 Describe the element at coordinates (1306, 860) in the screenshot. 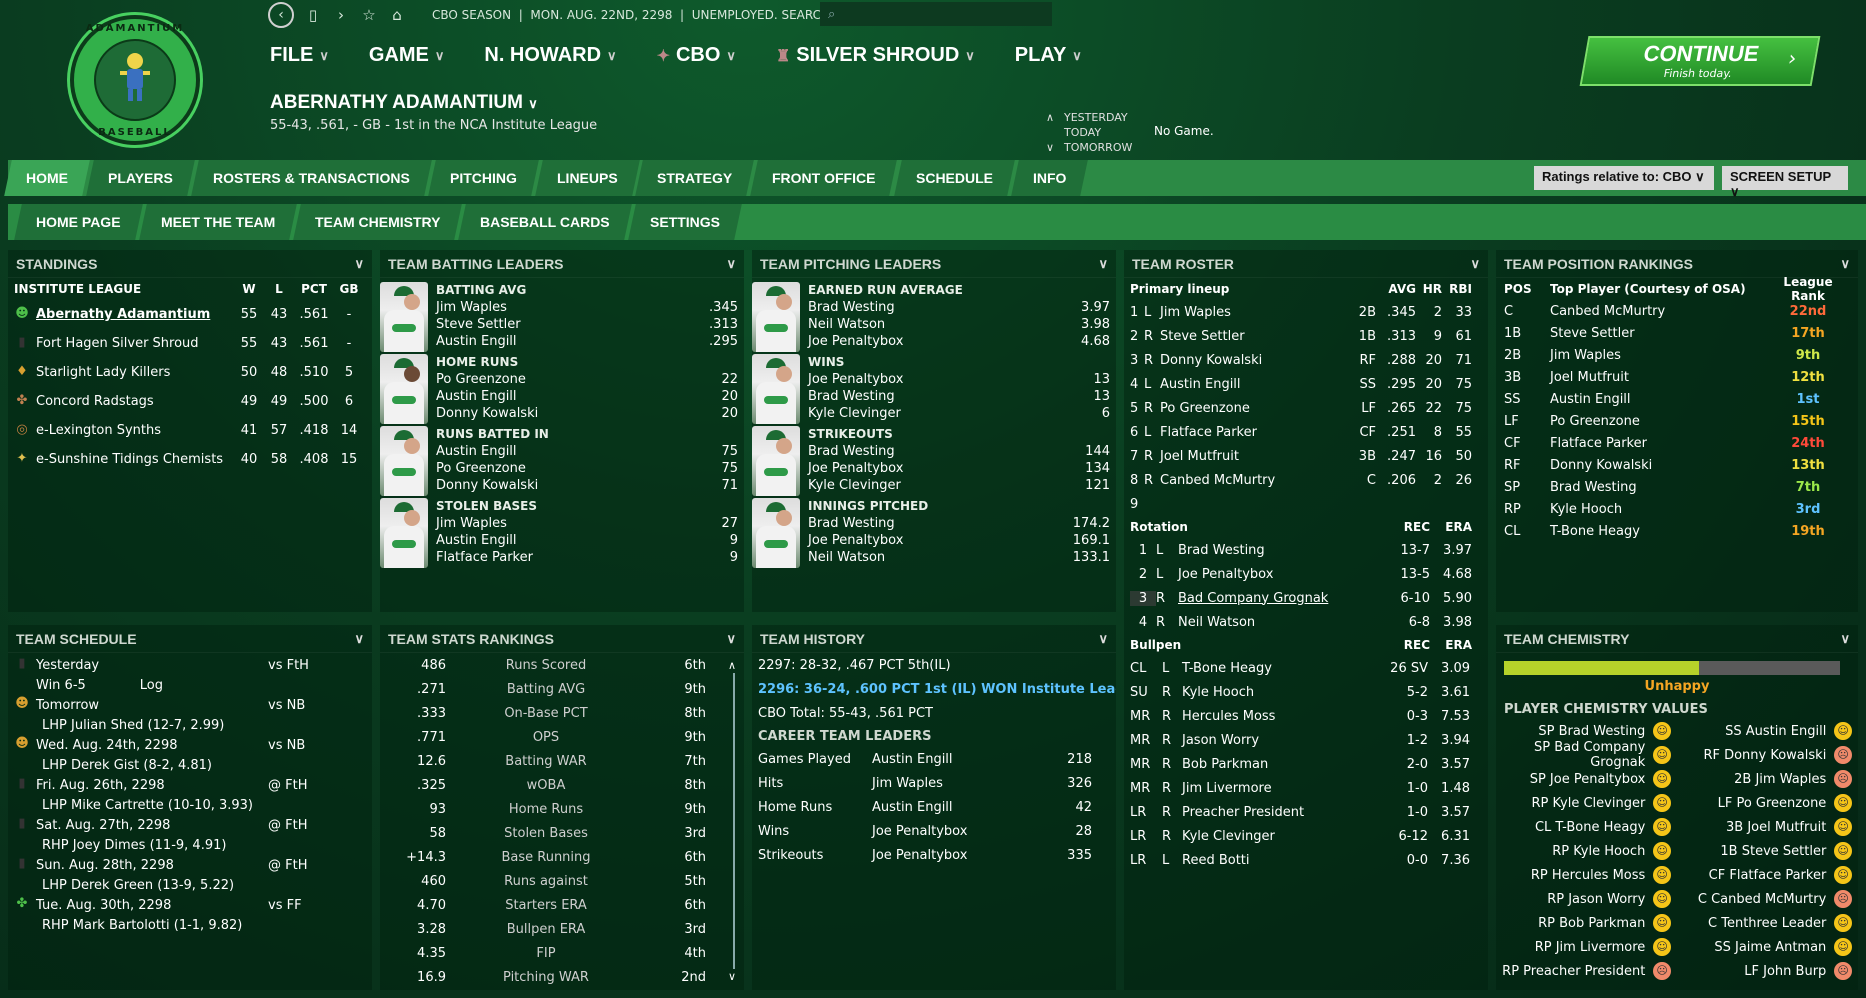

I see `bullpen-row: LR L Reed Botti 0-0 7.36` at that location.